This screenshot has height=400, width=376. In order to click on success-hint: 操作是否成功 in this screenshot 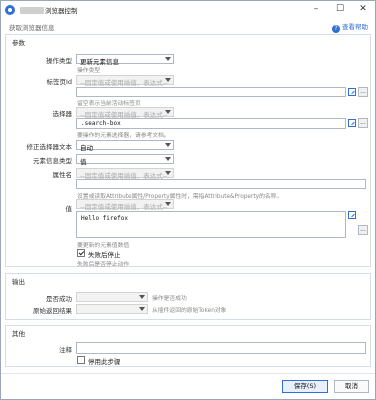, I will do `click(169, 299)`.